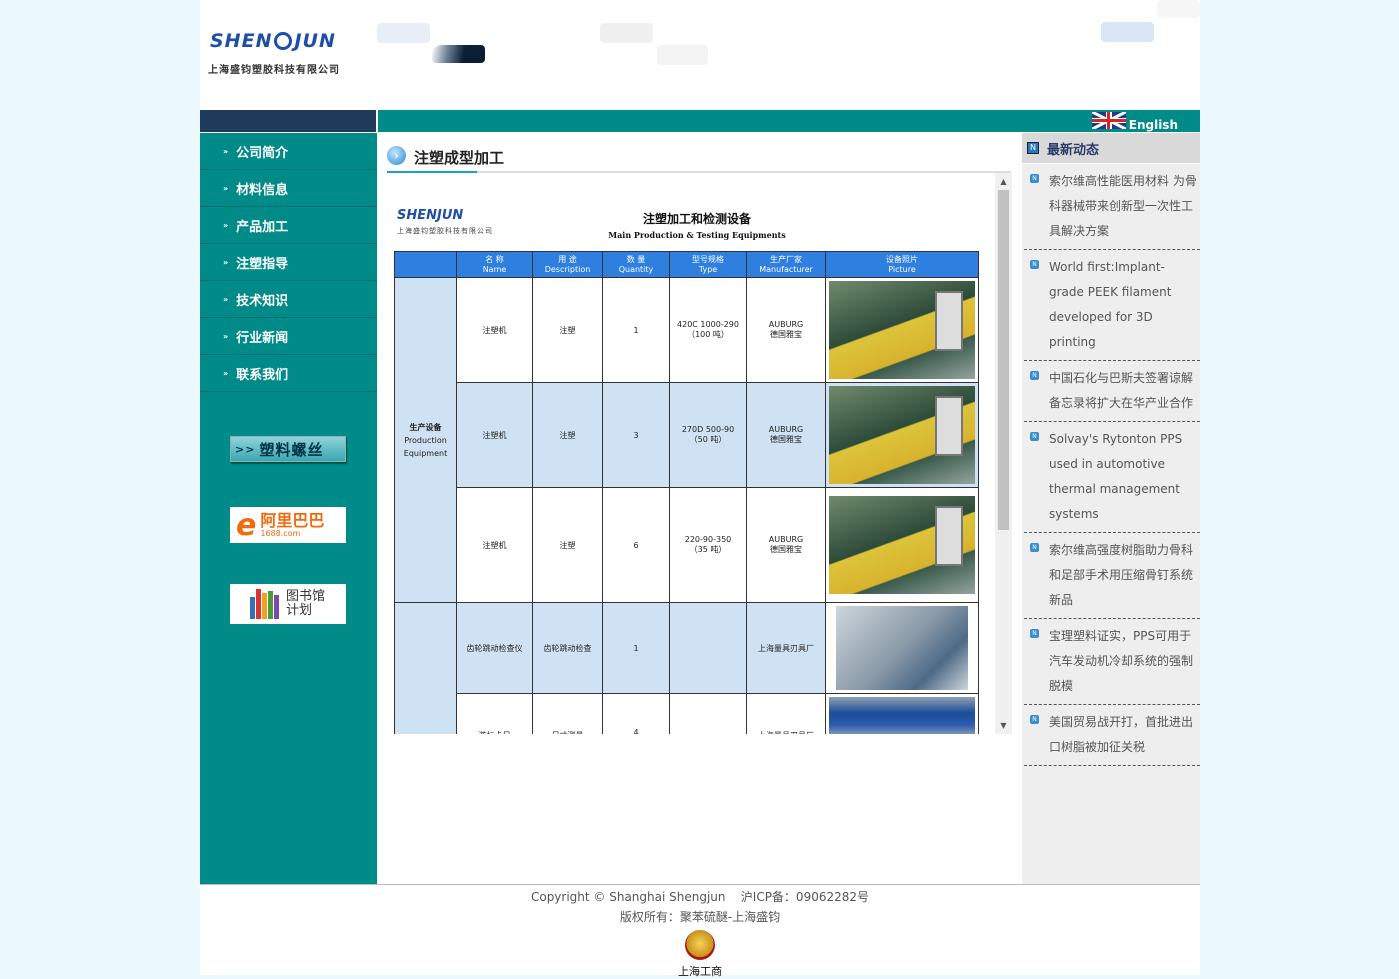 This screenshot has height=979, width=1399. What do you see at coordinates (1112, 735) in the screenshot?
I see `news-item: N 美国贸易战开打，首批进出口树脂被加征关税` at bounding box center [1112, 735].